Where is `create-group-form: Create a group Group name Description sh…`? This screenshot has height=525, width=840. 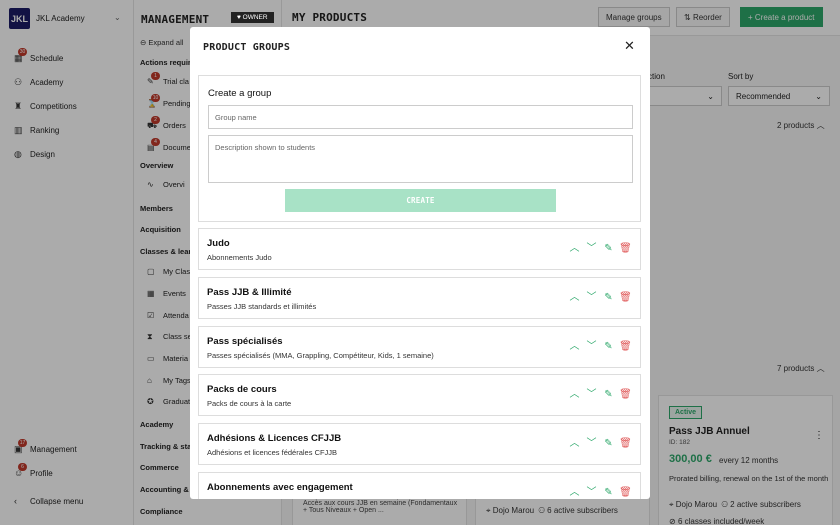
create-group-form: Create a group Group name Description sh… is located at coordinates (419, 148).